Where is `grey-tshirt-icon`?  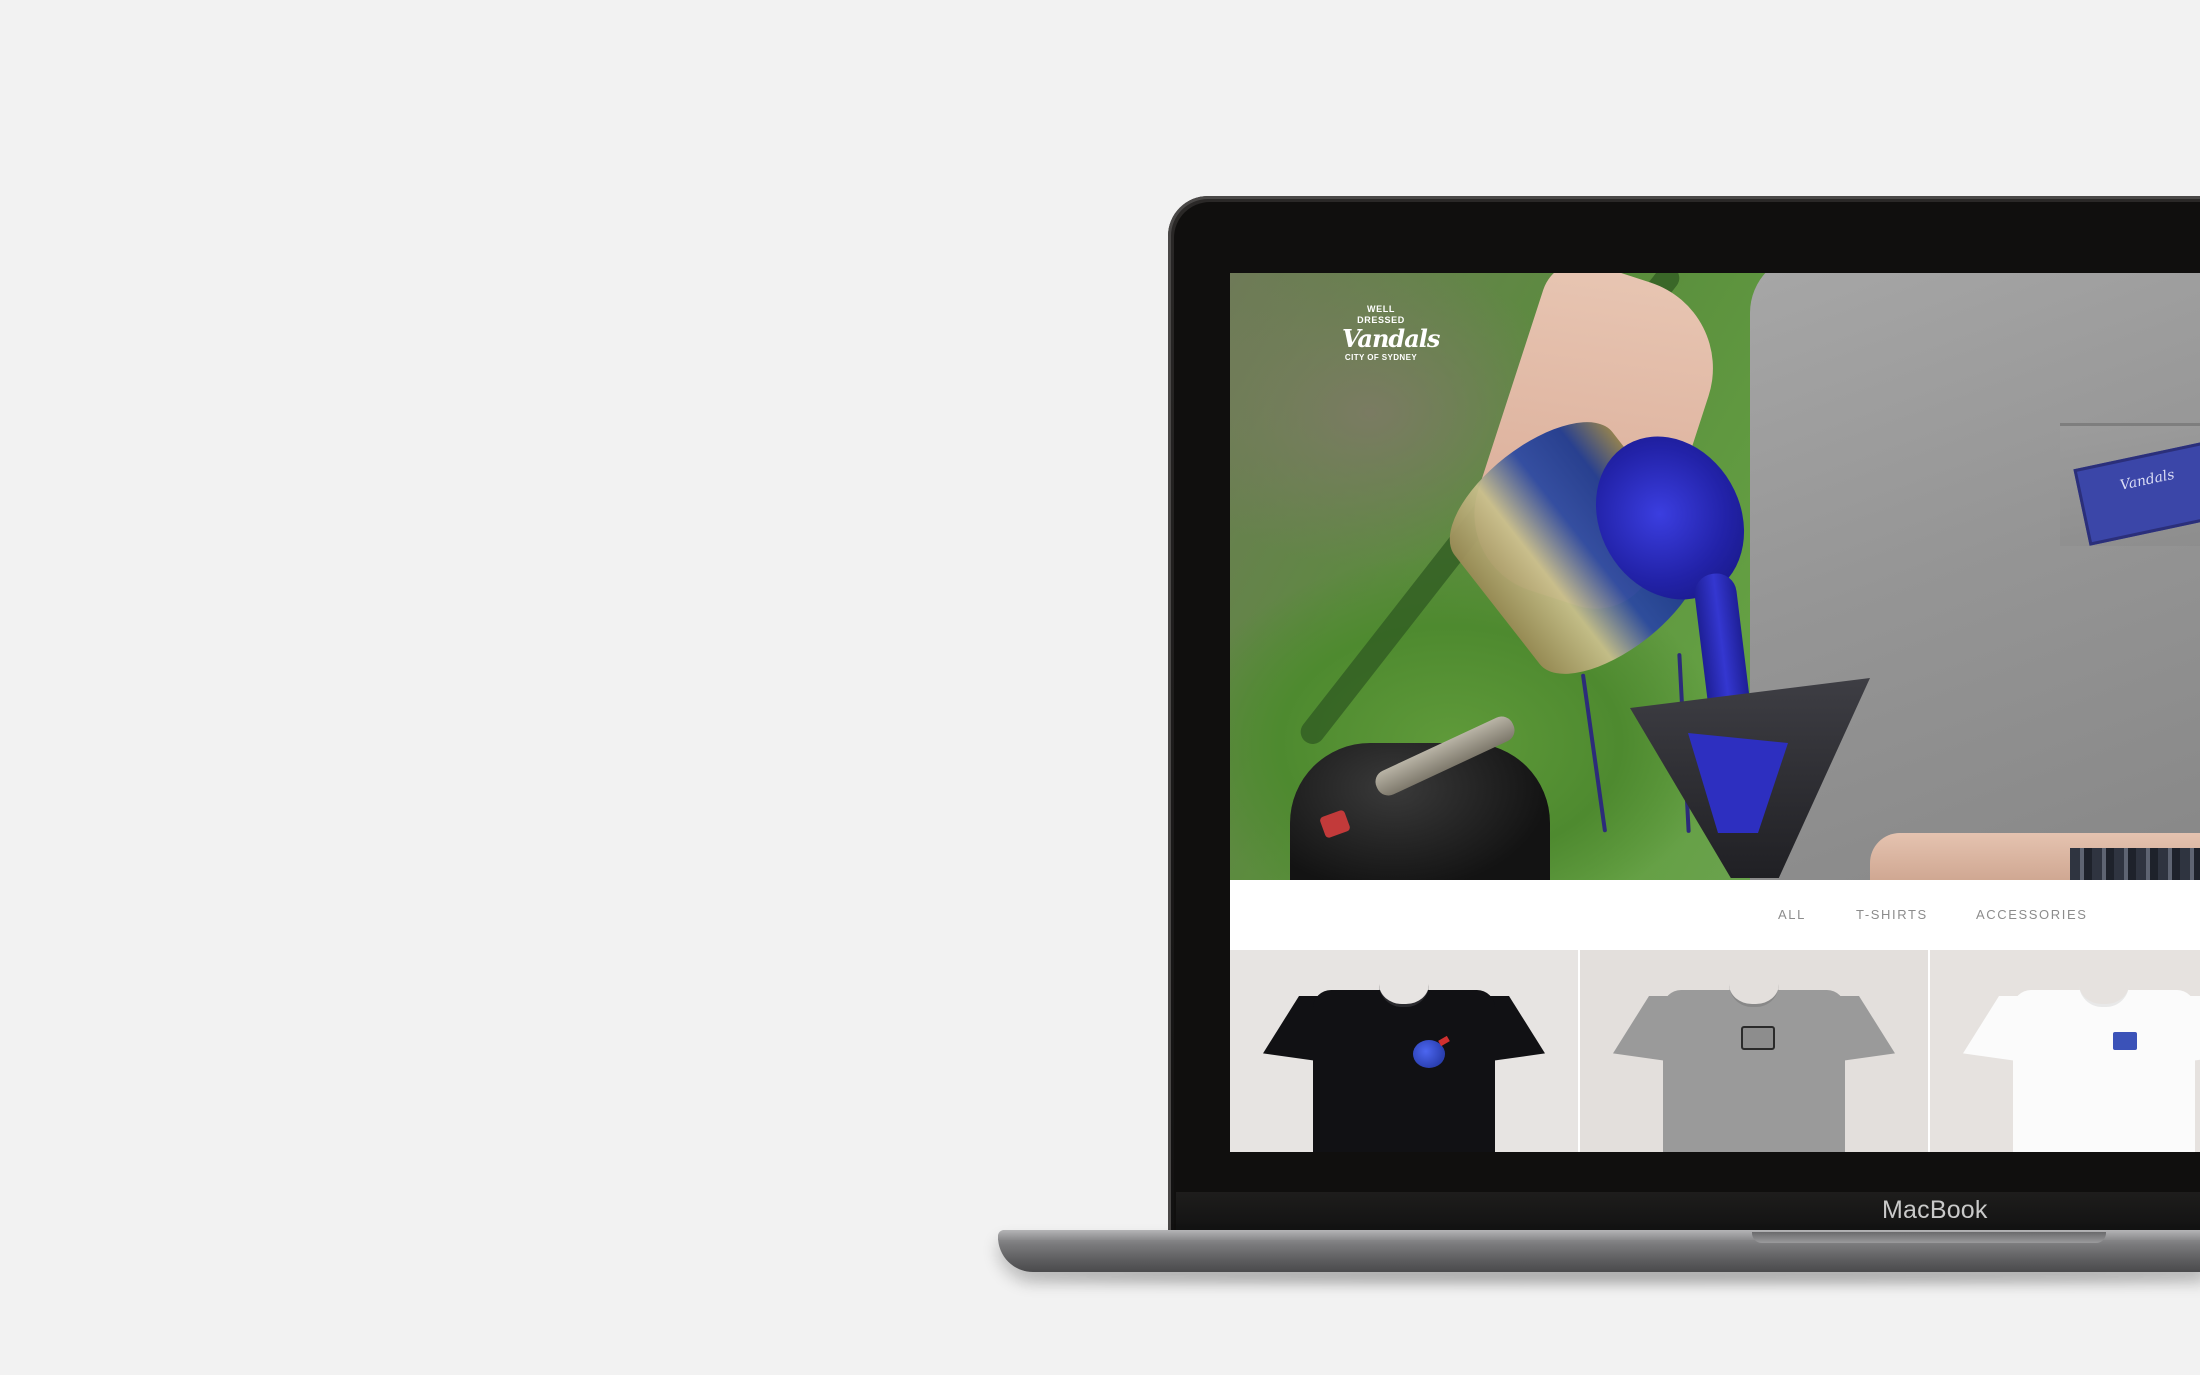
grey-tshirt-icon is located at coordinates (1754, 1068).